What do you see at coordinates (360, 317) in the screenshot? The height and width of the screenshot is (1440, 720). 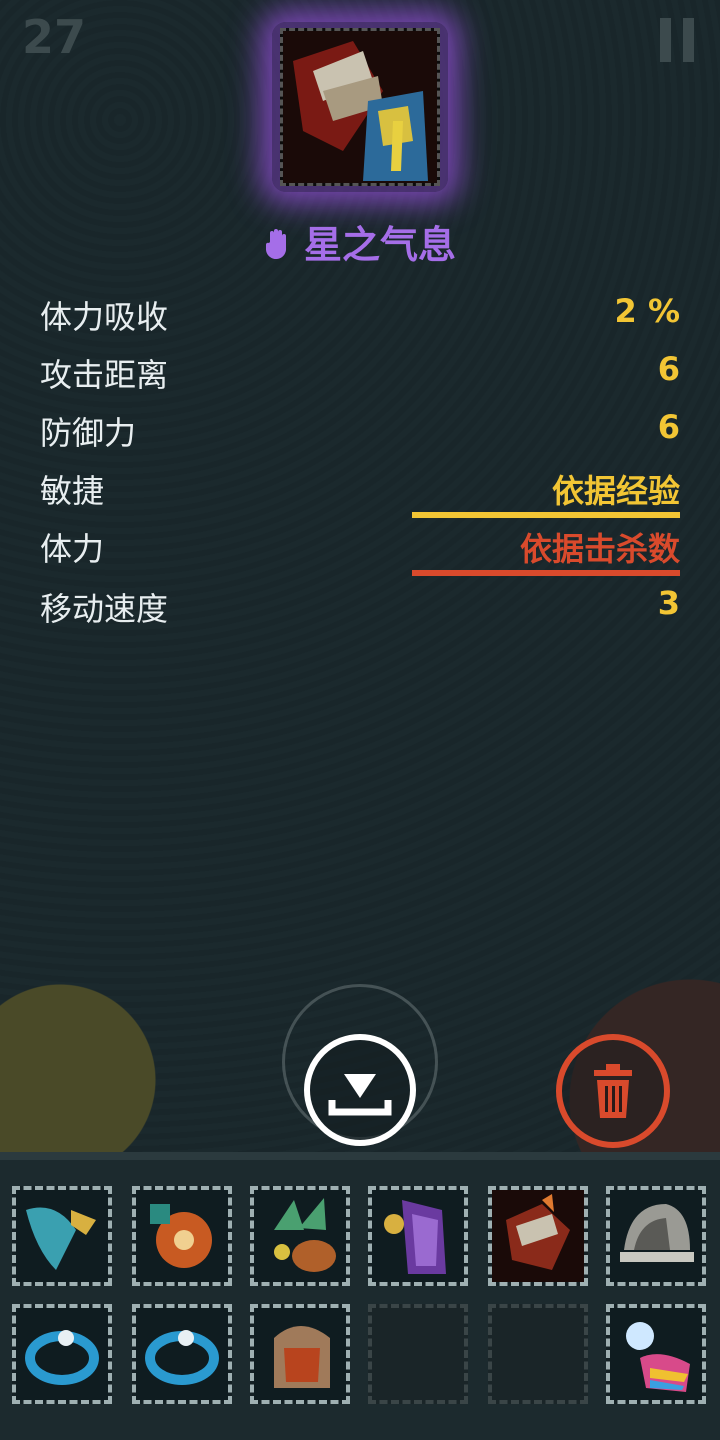 I see `stat-row: 体力吸收 2 %` at bounding box center [360, 317].